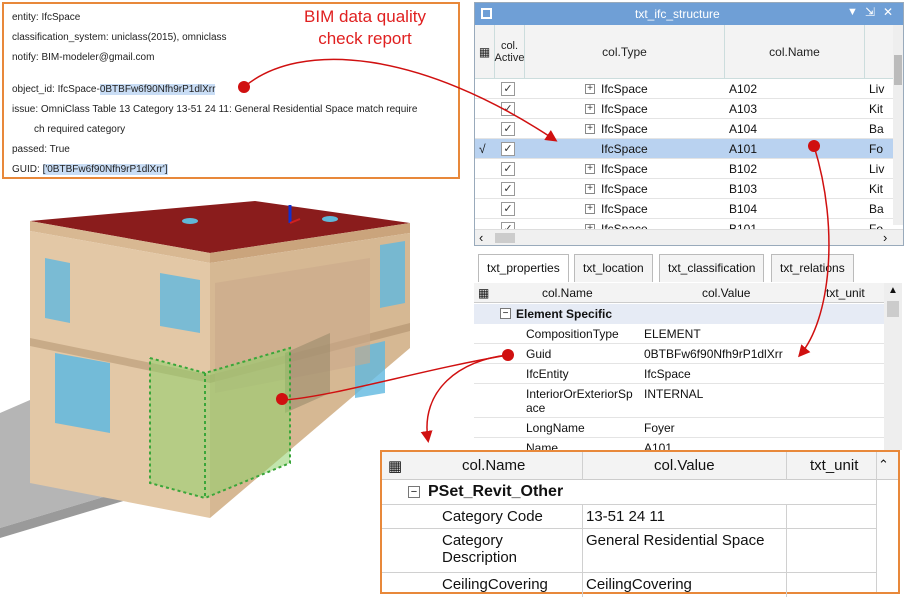  I want to click on row-name: A103, so click(743, 109).